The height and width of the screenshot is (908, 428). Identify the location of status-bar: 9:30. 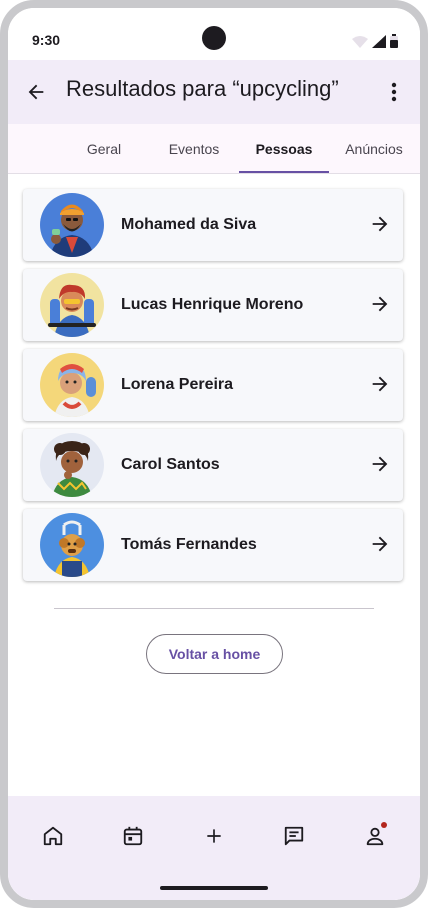
(214, 34).